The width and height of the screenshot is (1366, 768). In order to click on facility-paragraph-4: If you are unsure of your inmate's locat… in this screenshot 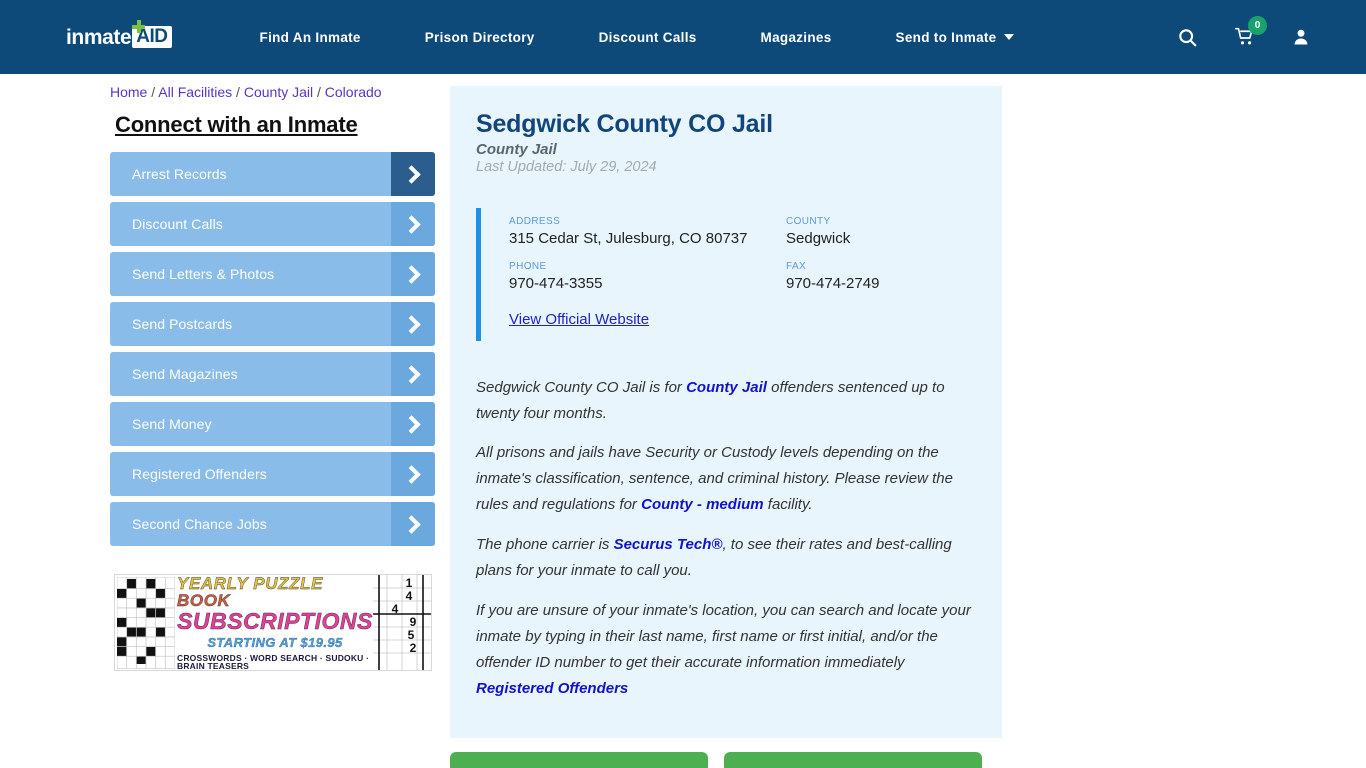, I will do `click(726, 650)`.